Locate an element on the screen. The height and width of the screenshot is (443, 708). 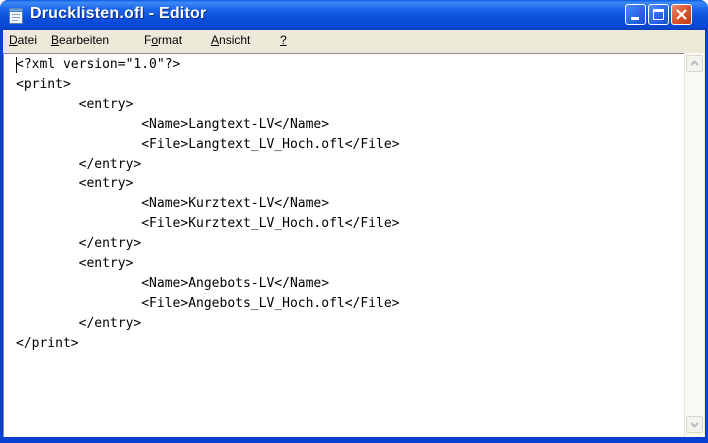
arrow-up-icon is located at coordinates (694, 63).